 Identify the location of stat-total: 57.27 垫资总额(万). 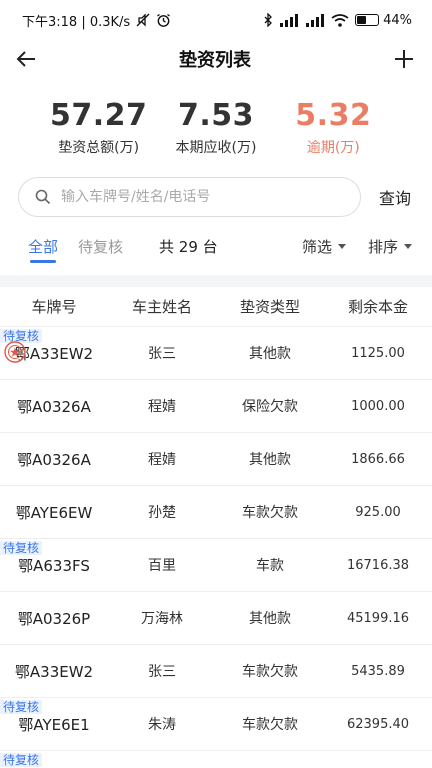
(99, 127).